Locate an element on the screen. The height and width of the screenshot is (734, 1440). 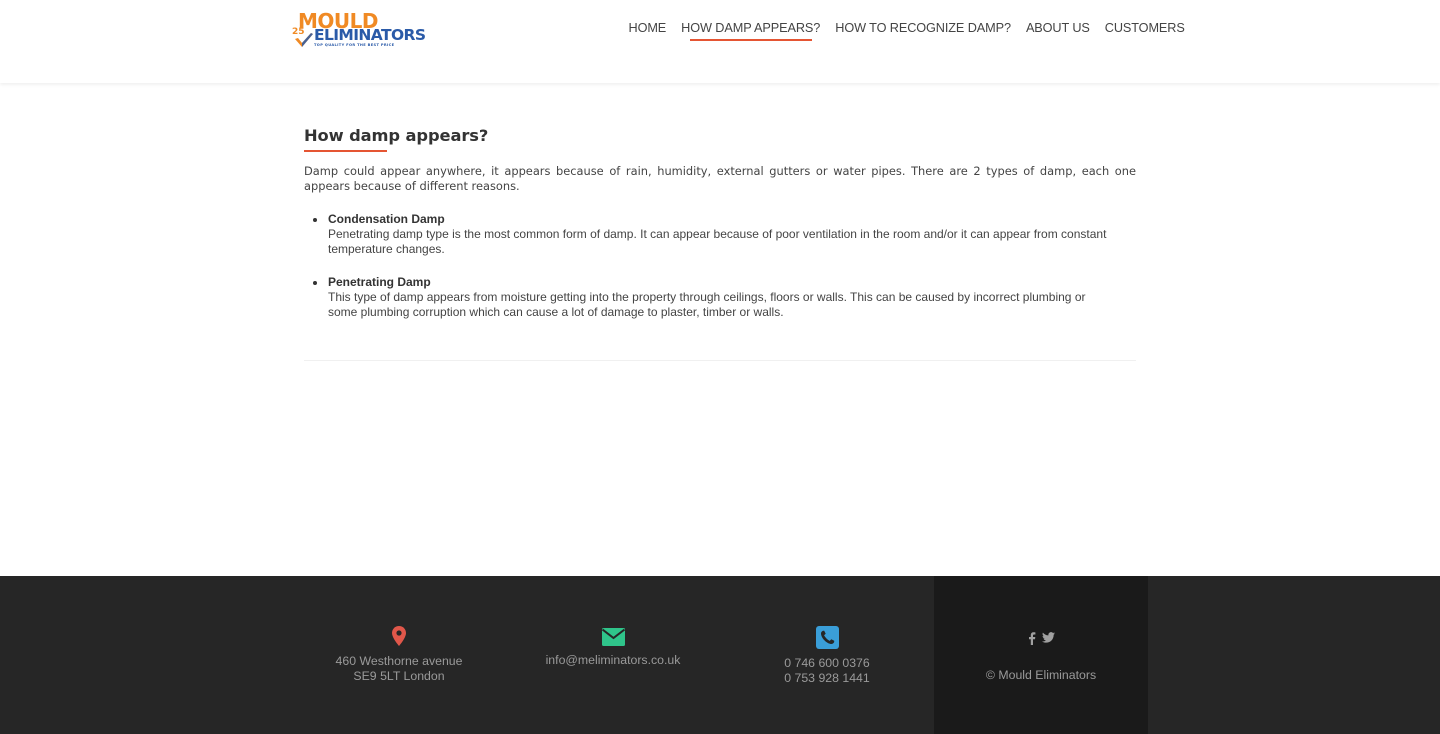
nav-customers: CUSTOMERS is located at coordinates (1144, 28).